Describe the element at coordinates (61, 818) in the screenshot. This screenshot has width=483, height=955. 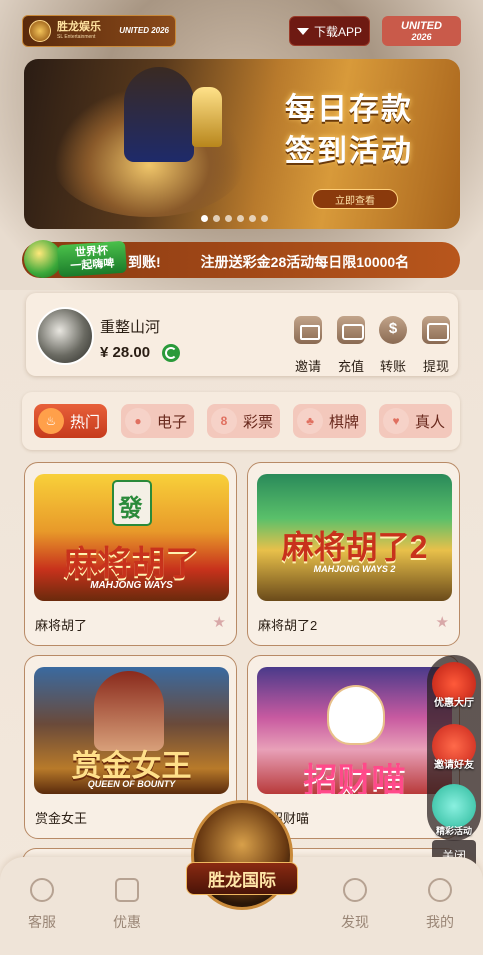
I see `game-name: 赏金女王` at that location.